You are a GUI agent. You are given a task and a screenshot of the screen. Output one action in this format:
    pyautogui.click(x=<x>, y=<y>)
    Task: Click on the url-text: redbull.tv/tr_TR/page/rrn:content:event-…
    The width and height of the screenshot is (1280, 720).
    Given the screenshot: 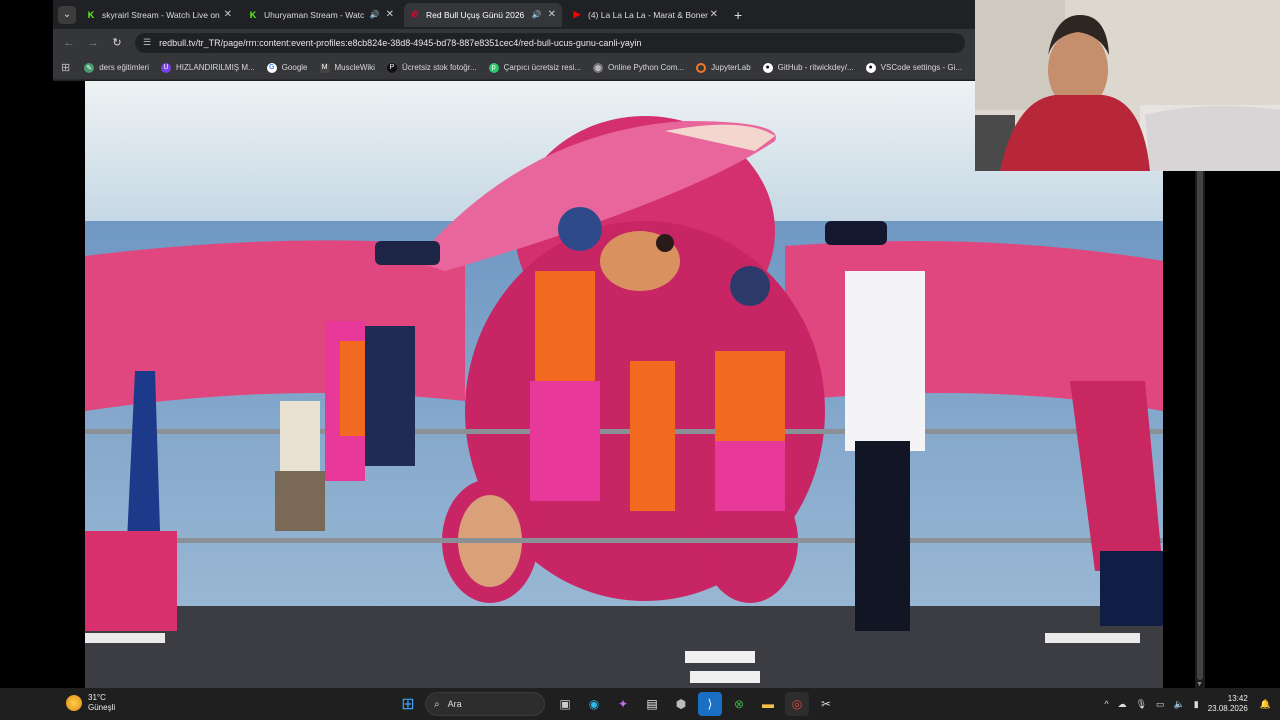 What is the action you would take?
    pyautogui.click(x=400, y=42)
    